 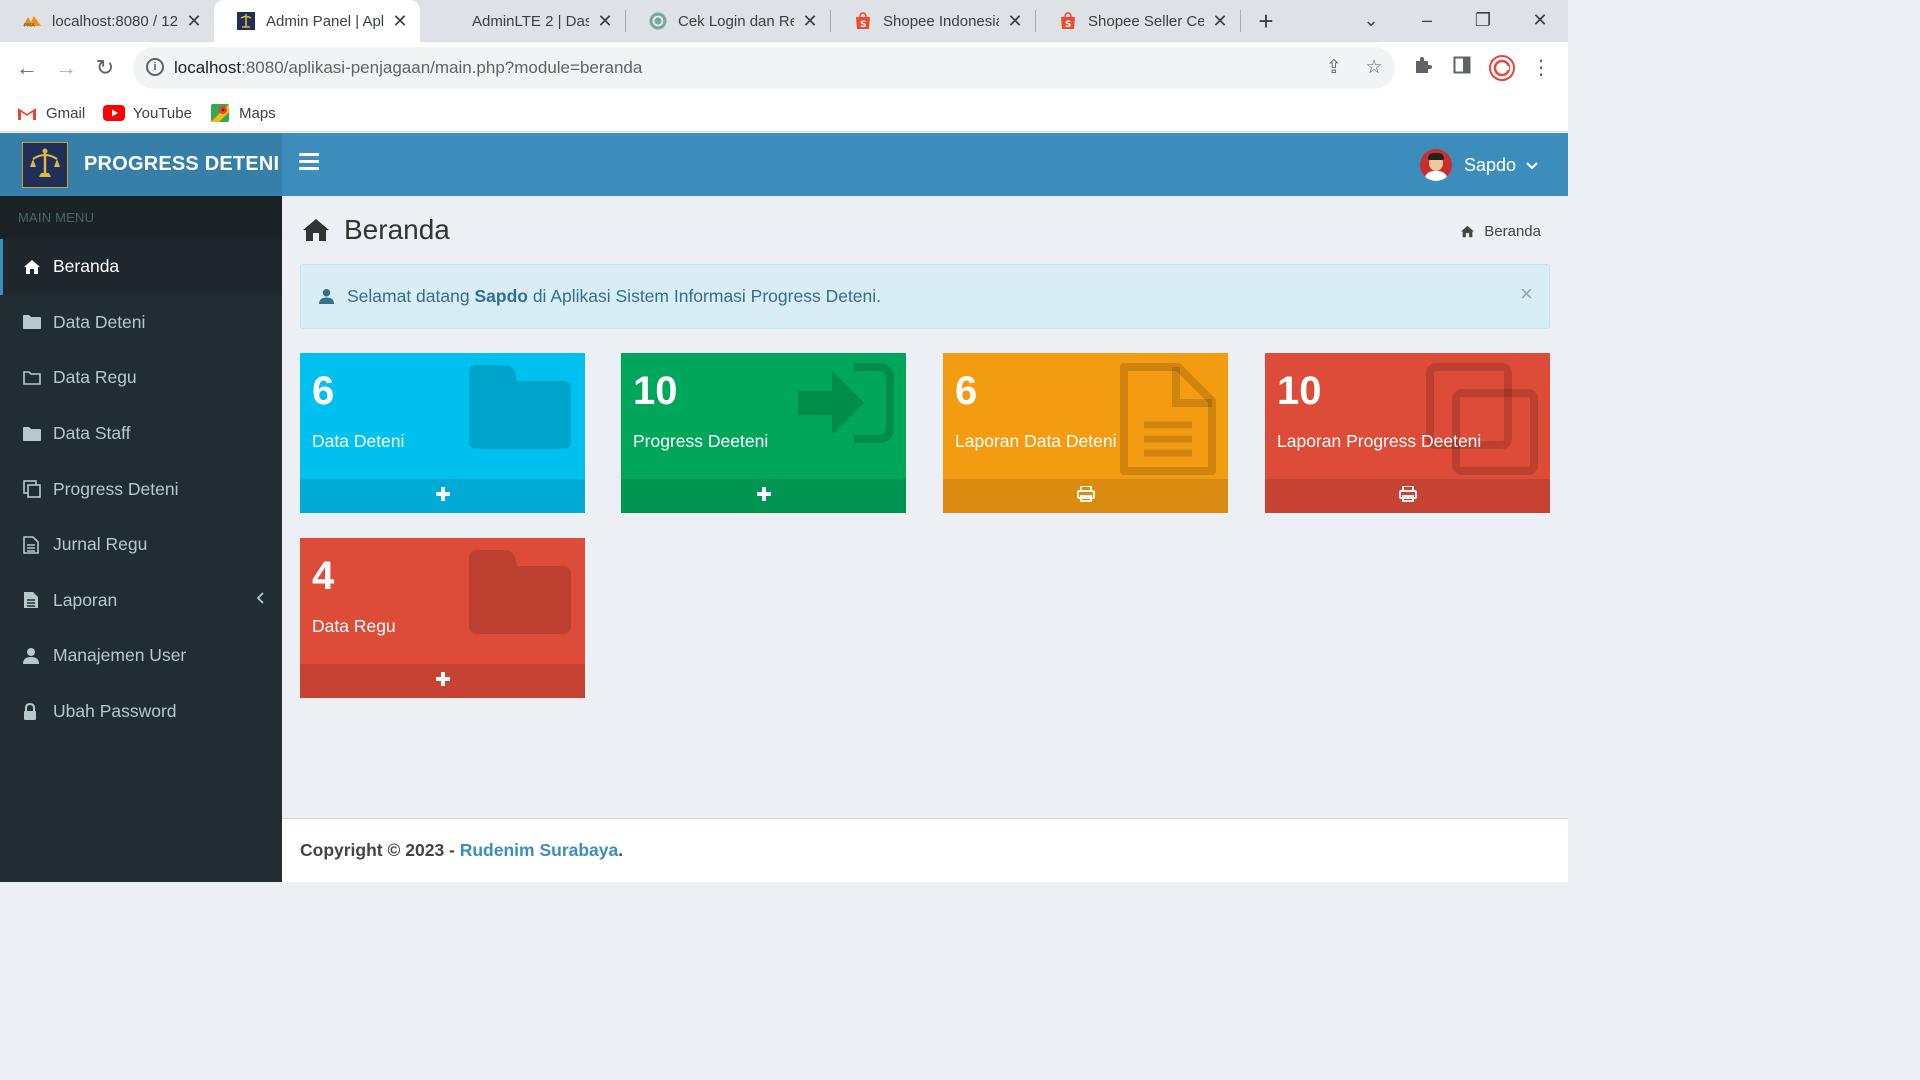 I want to click on browser-tab-active: Admin Panel | Aplikasi ✕, so click(x=317, y=21).